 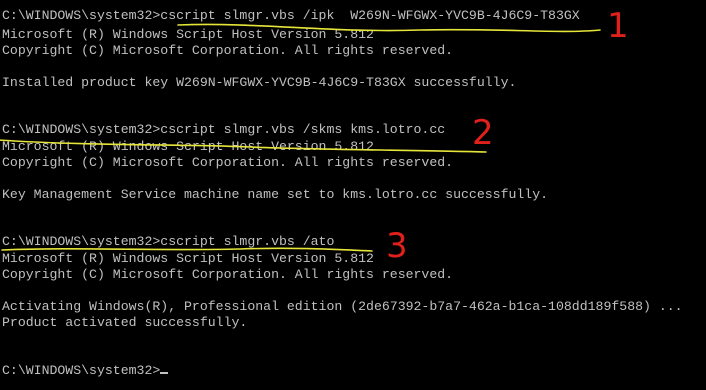 I want to click on console-line-activated: Product activated successfully., so click(x=125, y=322).